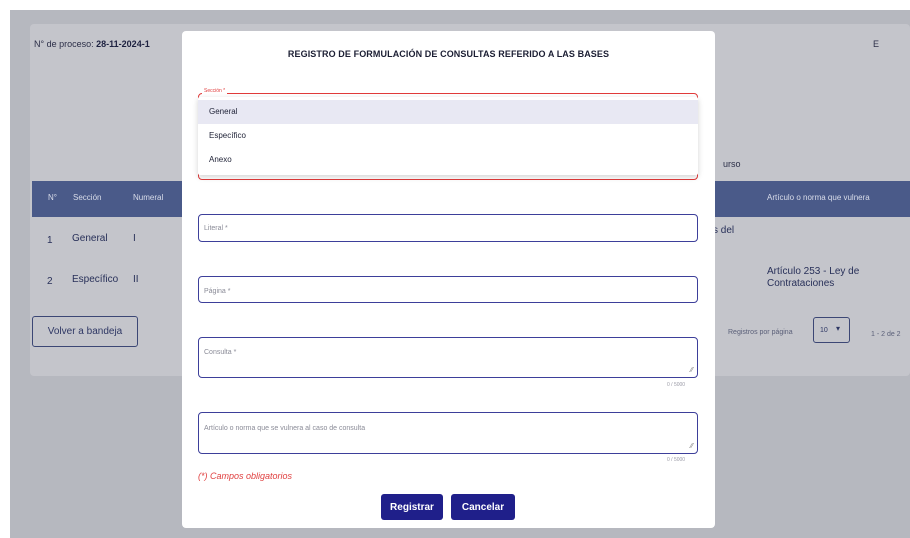 Image resolution: width=910 pixels, height=538 pixels. What do you see at coordinates (85, 331) in the screenshot?
I see `back-to-inbox-button: Volver a bandeja` at bounding box center [85, 331].